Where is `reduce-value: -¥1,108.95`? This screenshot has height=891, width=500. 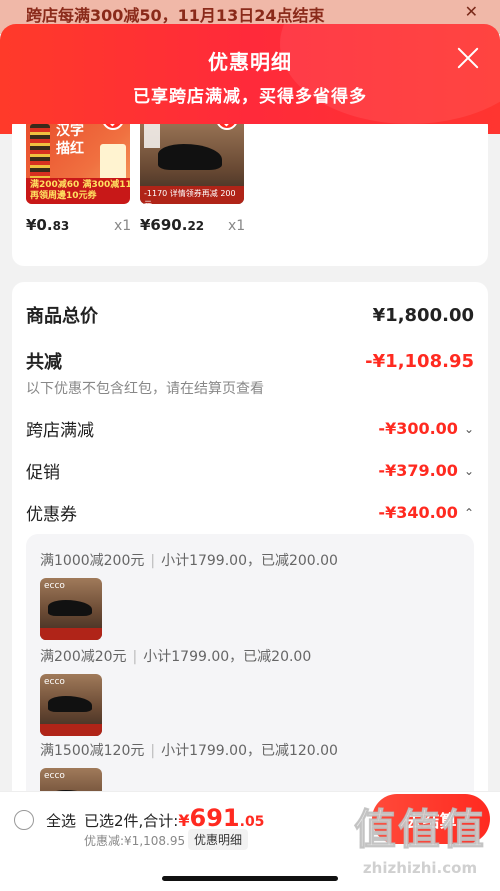 reduce-value: -¥1,108.95 is located at coordinates (419, 361).